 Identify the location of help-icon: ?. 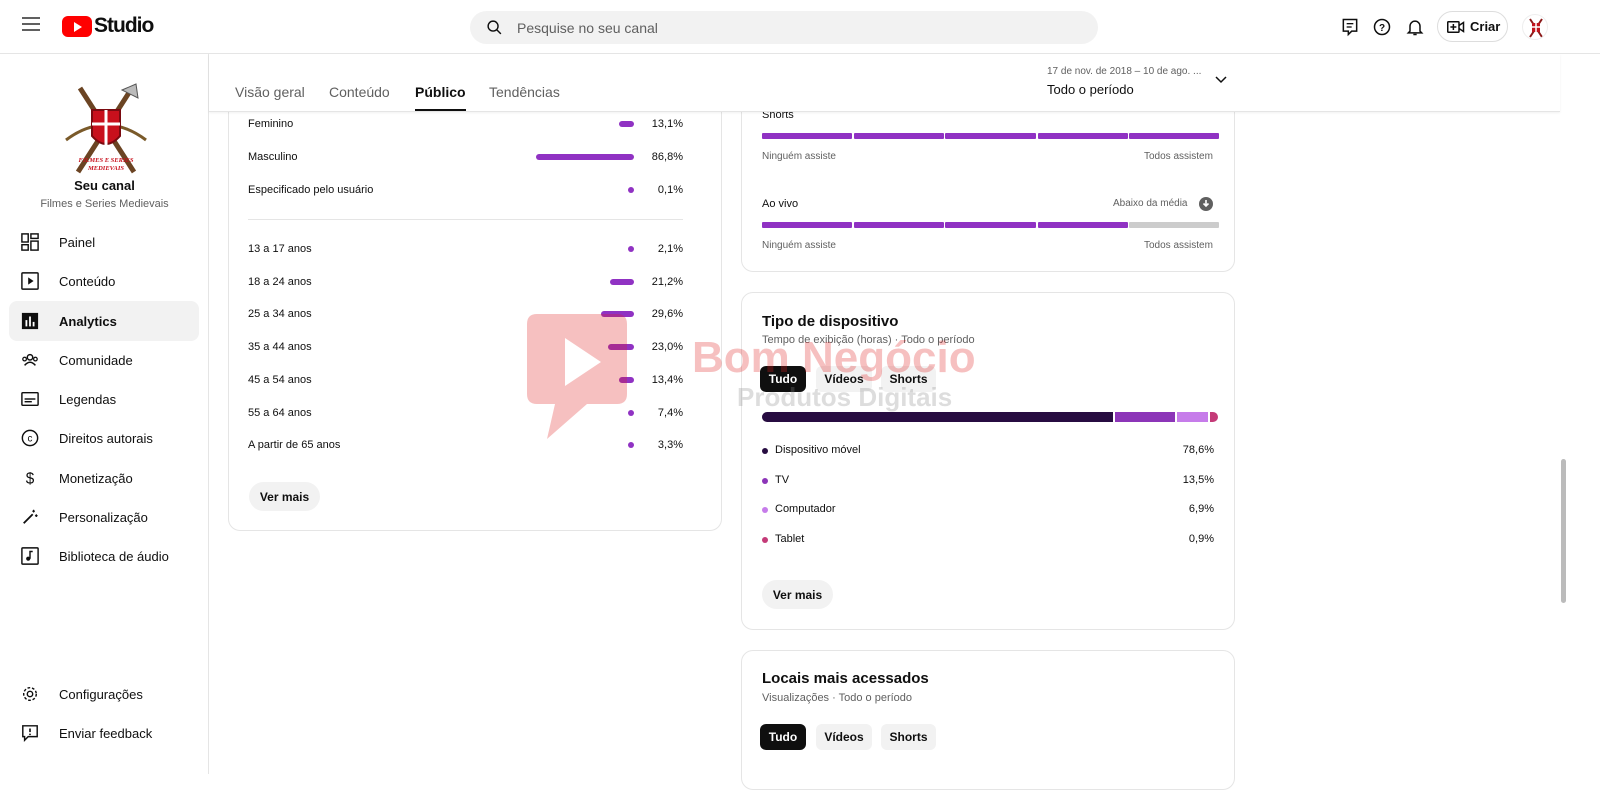
(1382, 27).